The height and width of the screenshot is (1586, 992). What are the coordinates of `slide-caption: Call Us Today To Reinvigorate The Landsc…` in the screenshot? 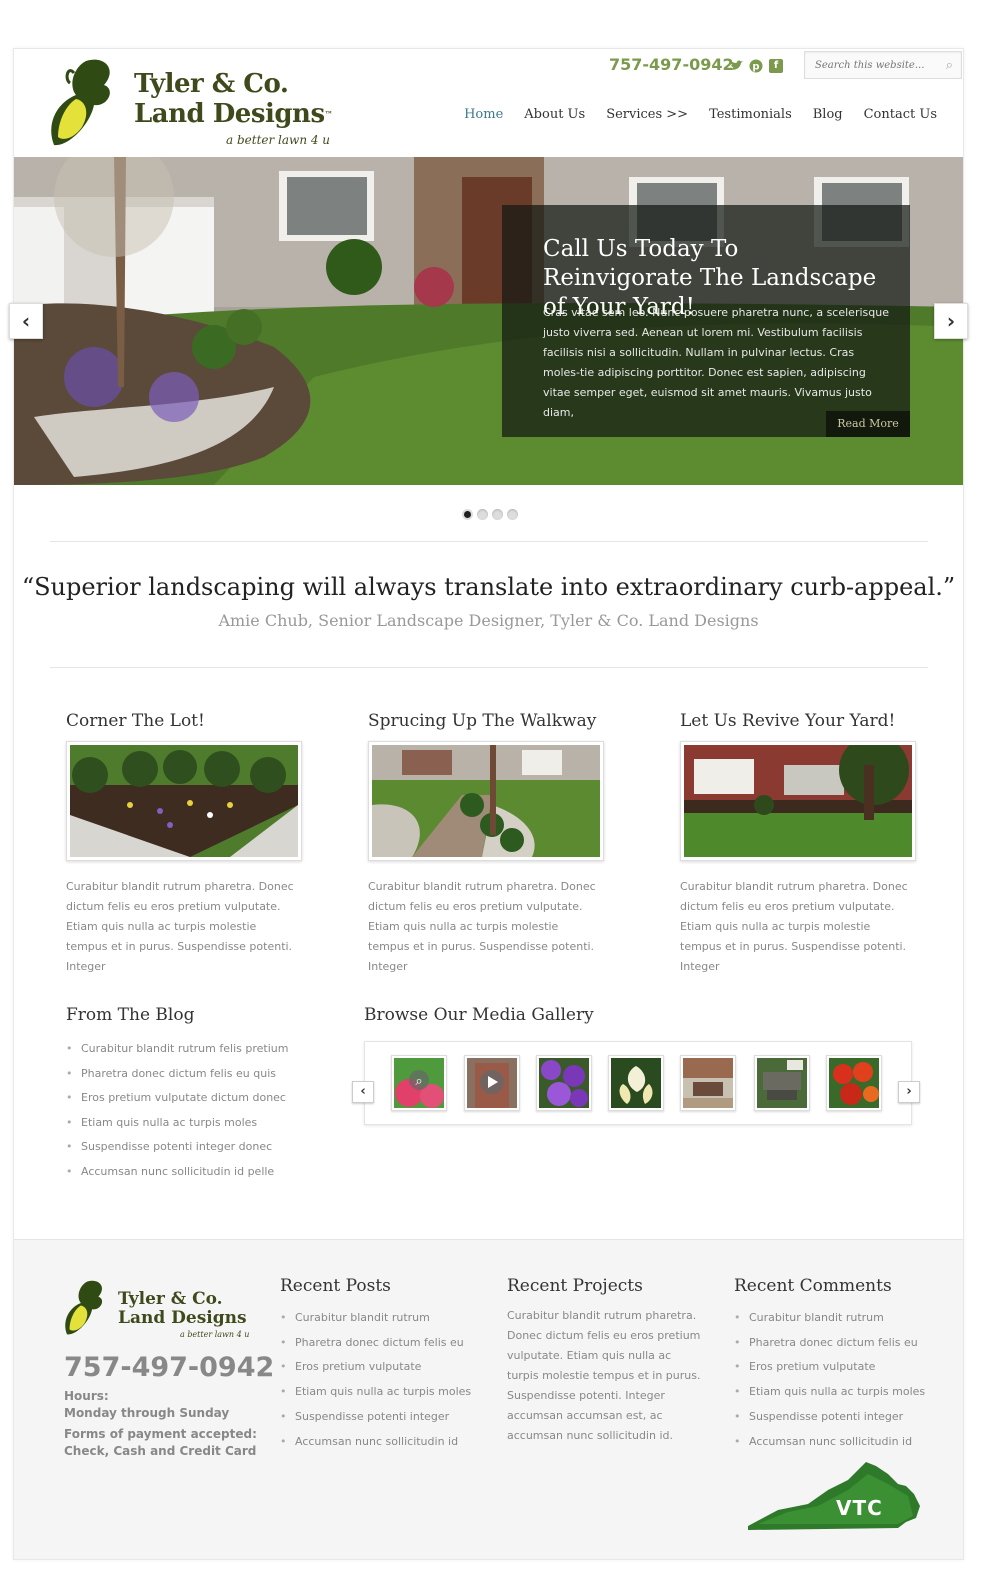 It's located at (706, 321).